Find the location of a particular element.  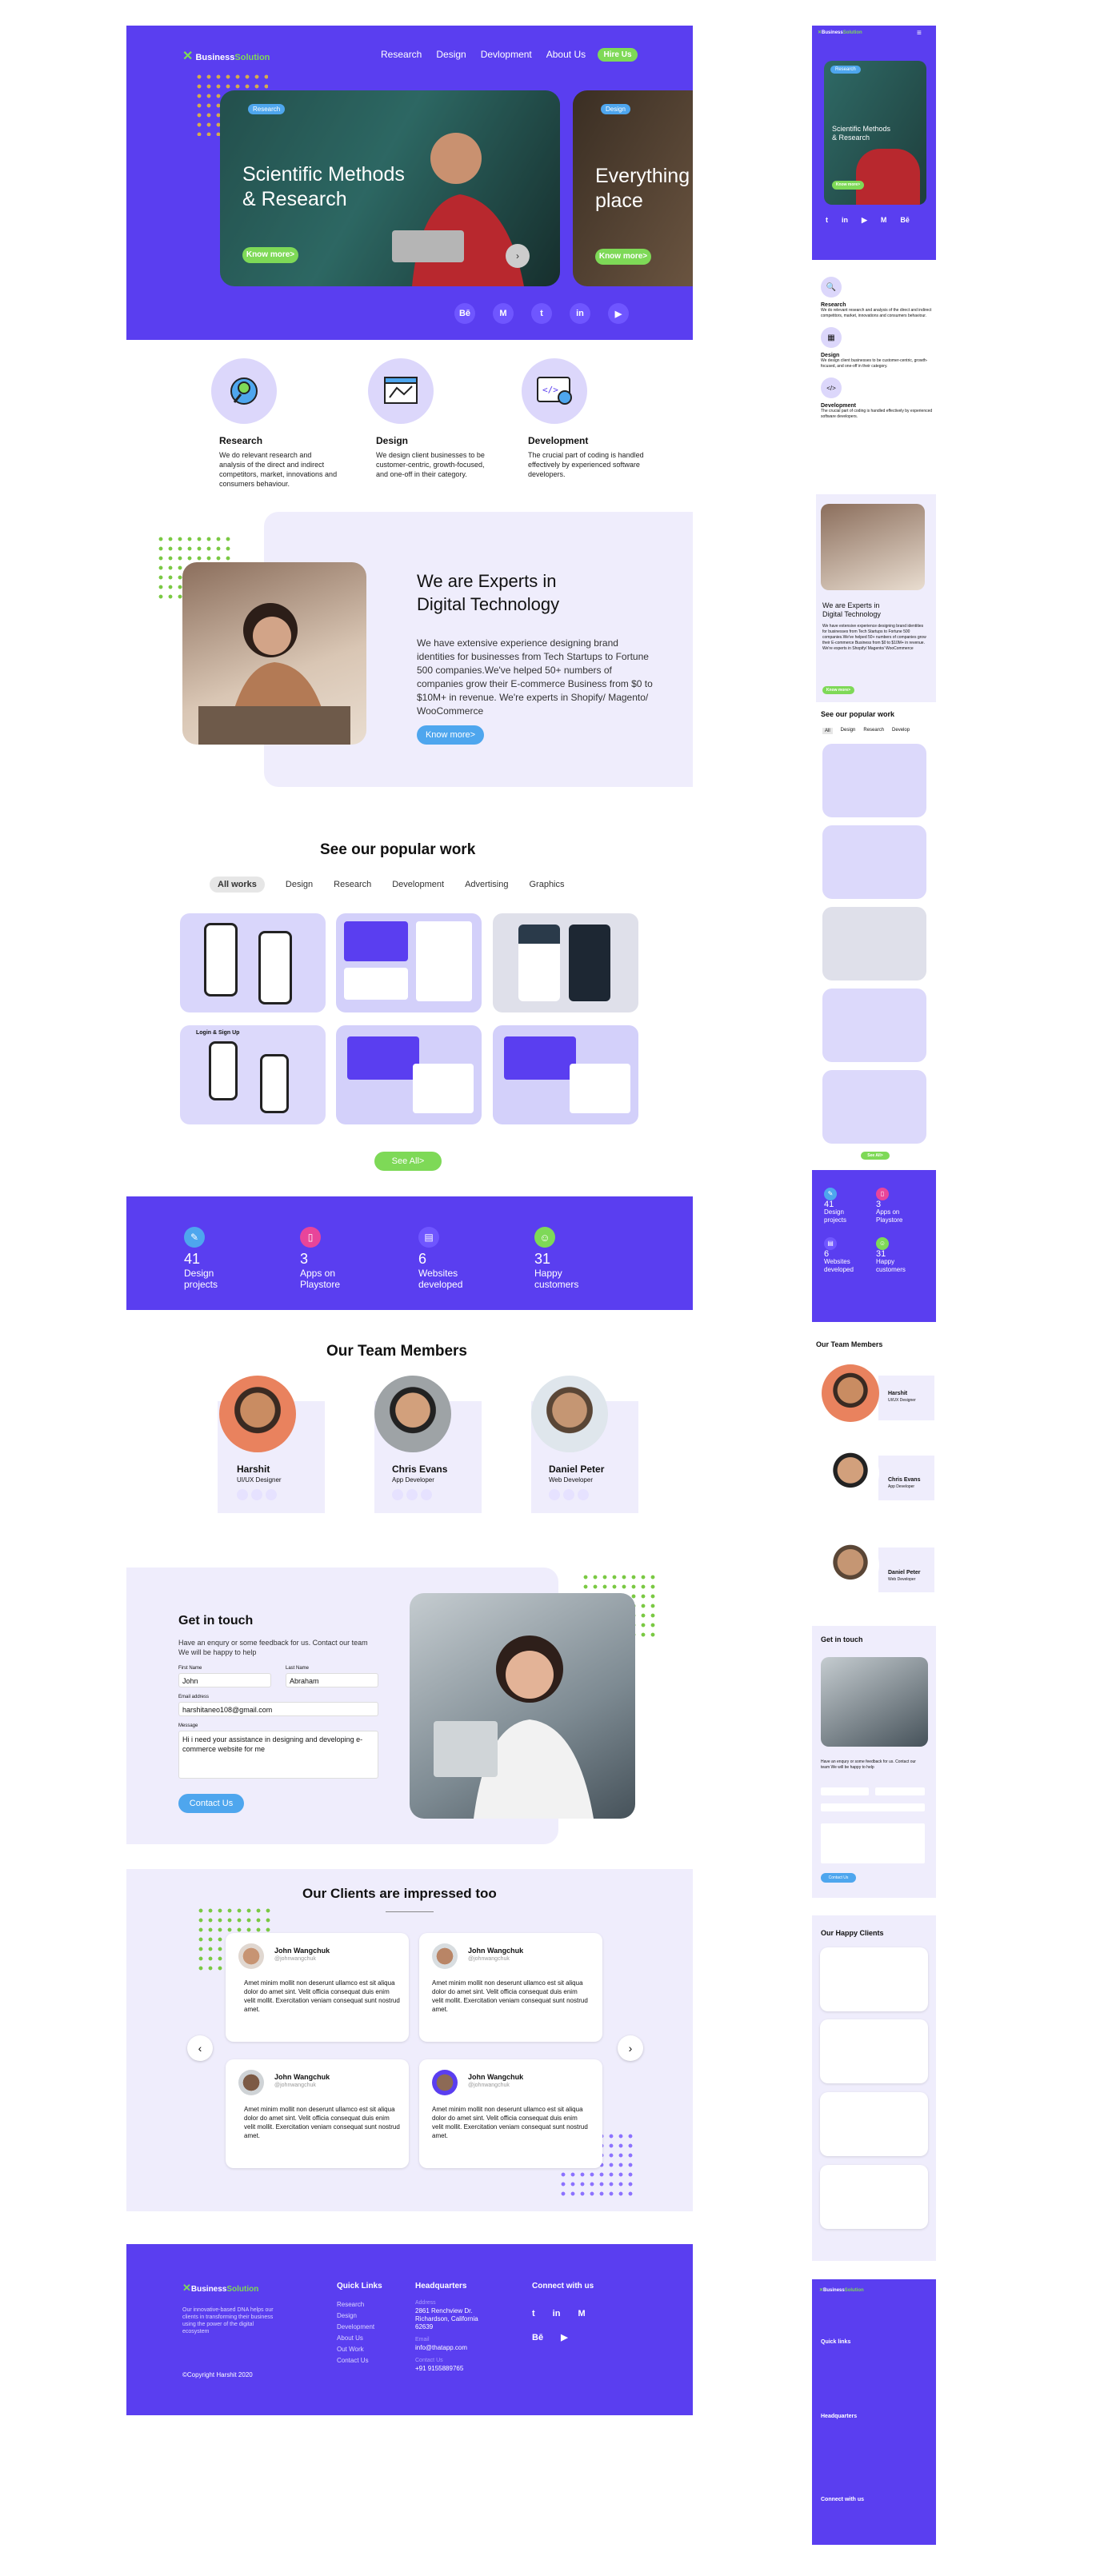

clients-prev-arrow-icon: ‹ is located at coordinates (200, 2048).